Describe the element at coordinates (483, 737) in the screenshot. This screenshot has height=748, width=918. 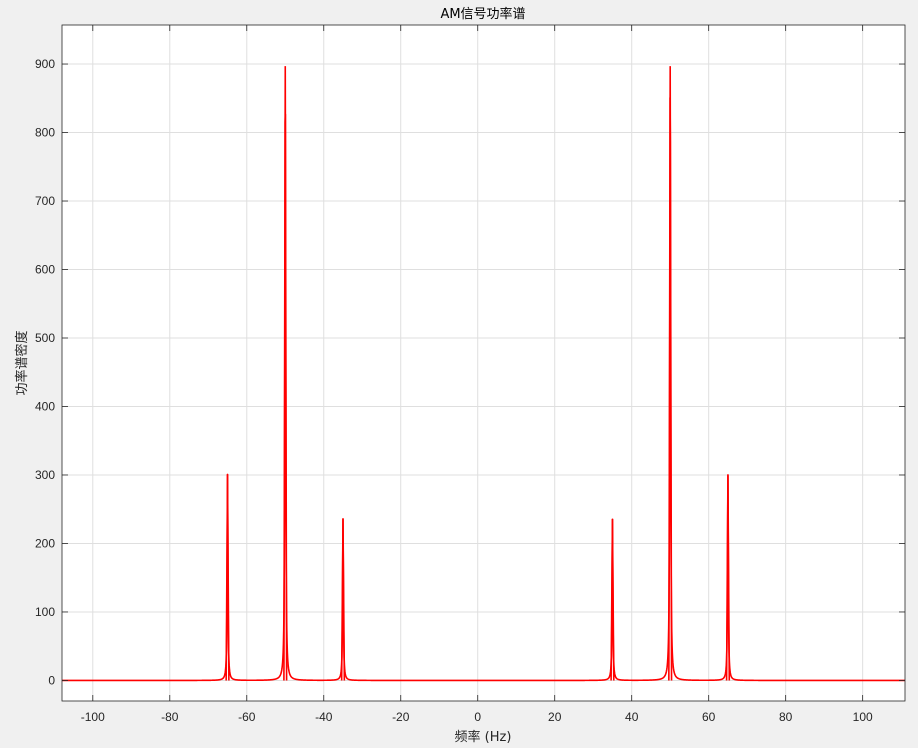
I see `x-axis-label: 频率 (Hz)` at that location.